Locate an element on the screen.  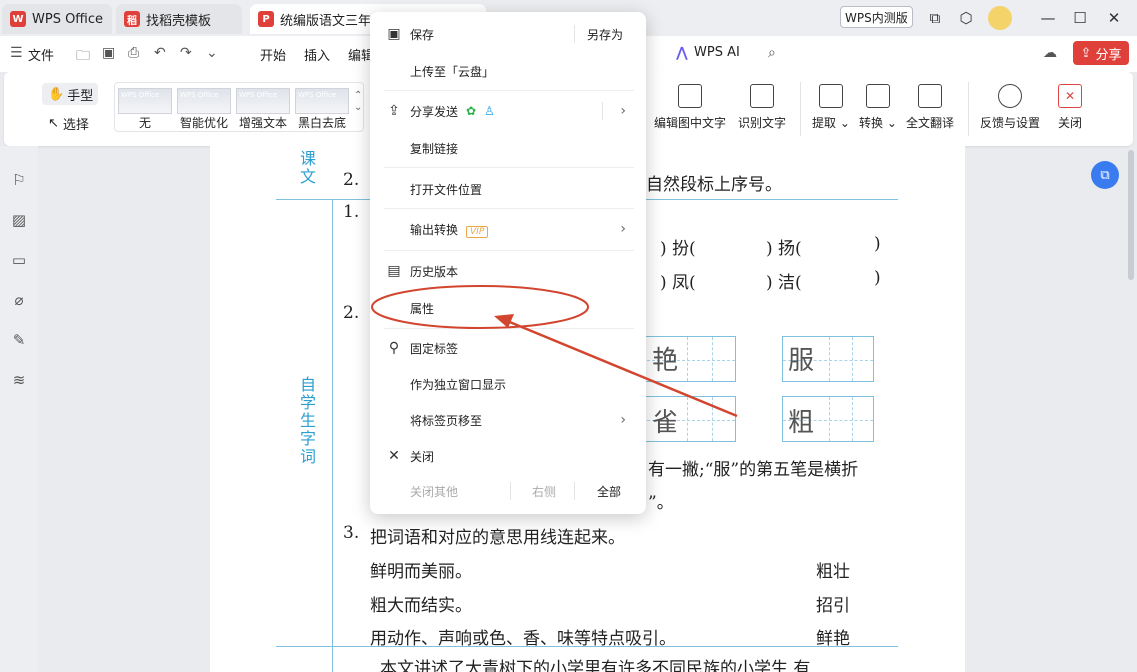
annotation-ellipse is located at coordinates (480, 307).